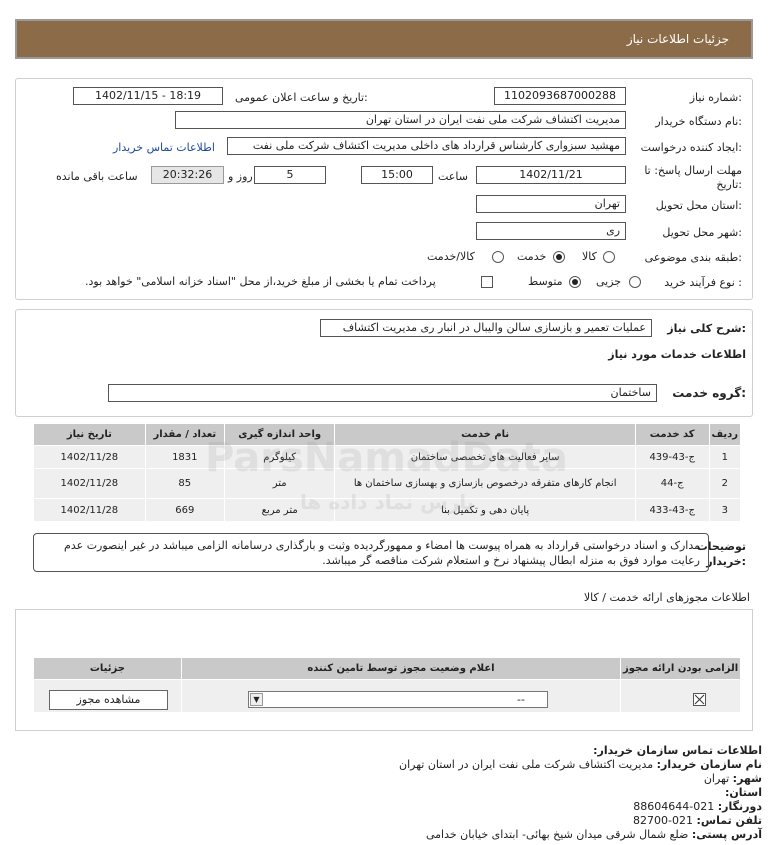 The image size is (770, 845). Describe the element at coordinates (560, 96) in the screenshot. I see `need-number-field: 1102093687000288` at that location.